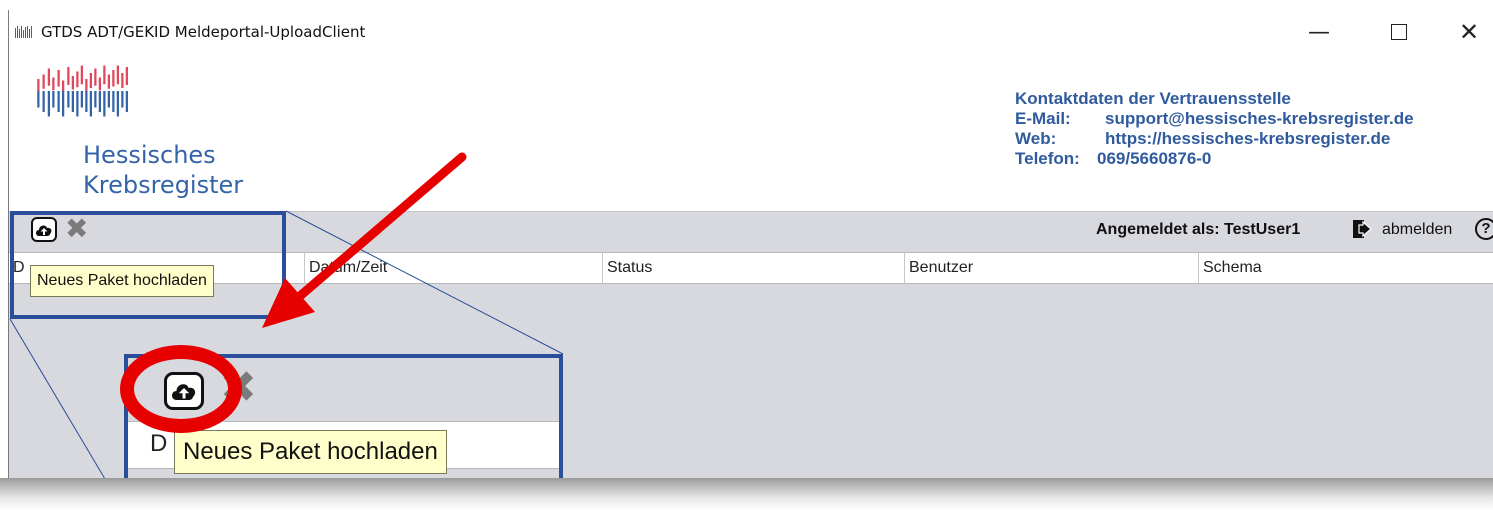 The image size is (1493, 511). Describe the element at coordinates (24, 32) in the screenshot. I see `app-icon` at that location.